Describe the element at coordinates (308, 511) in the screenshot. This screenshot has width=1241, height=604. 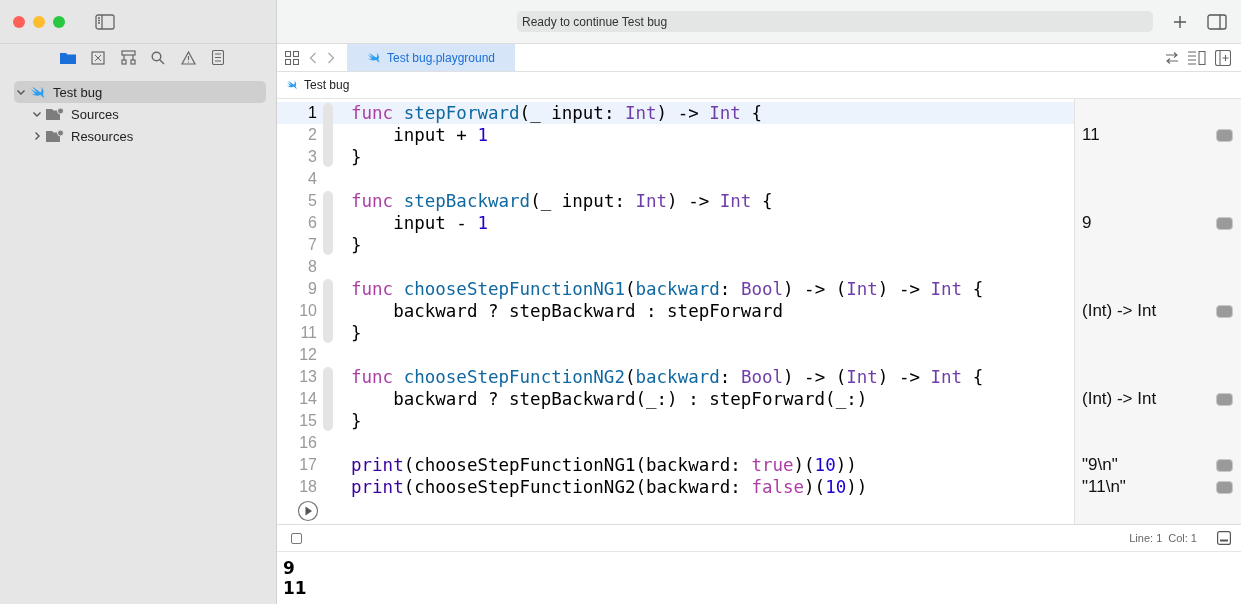
I see `run-icon` at that location.